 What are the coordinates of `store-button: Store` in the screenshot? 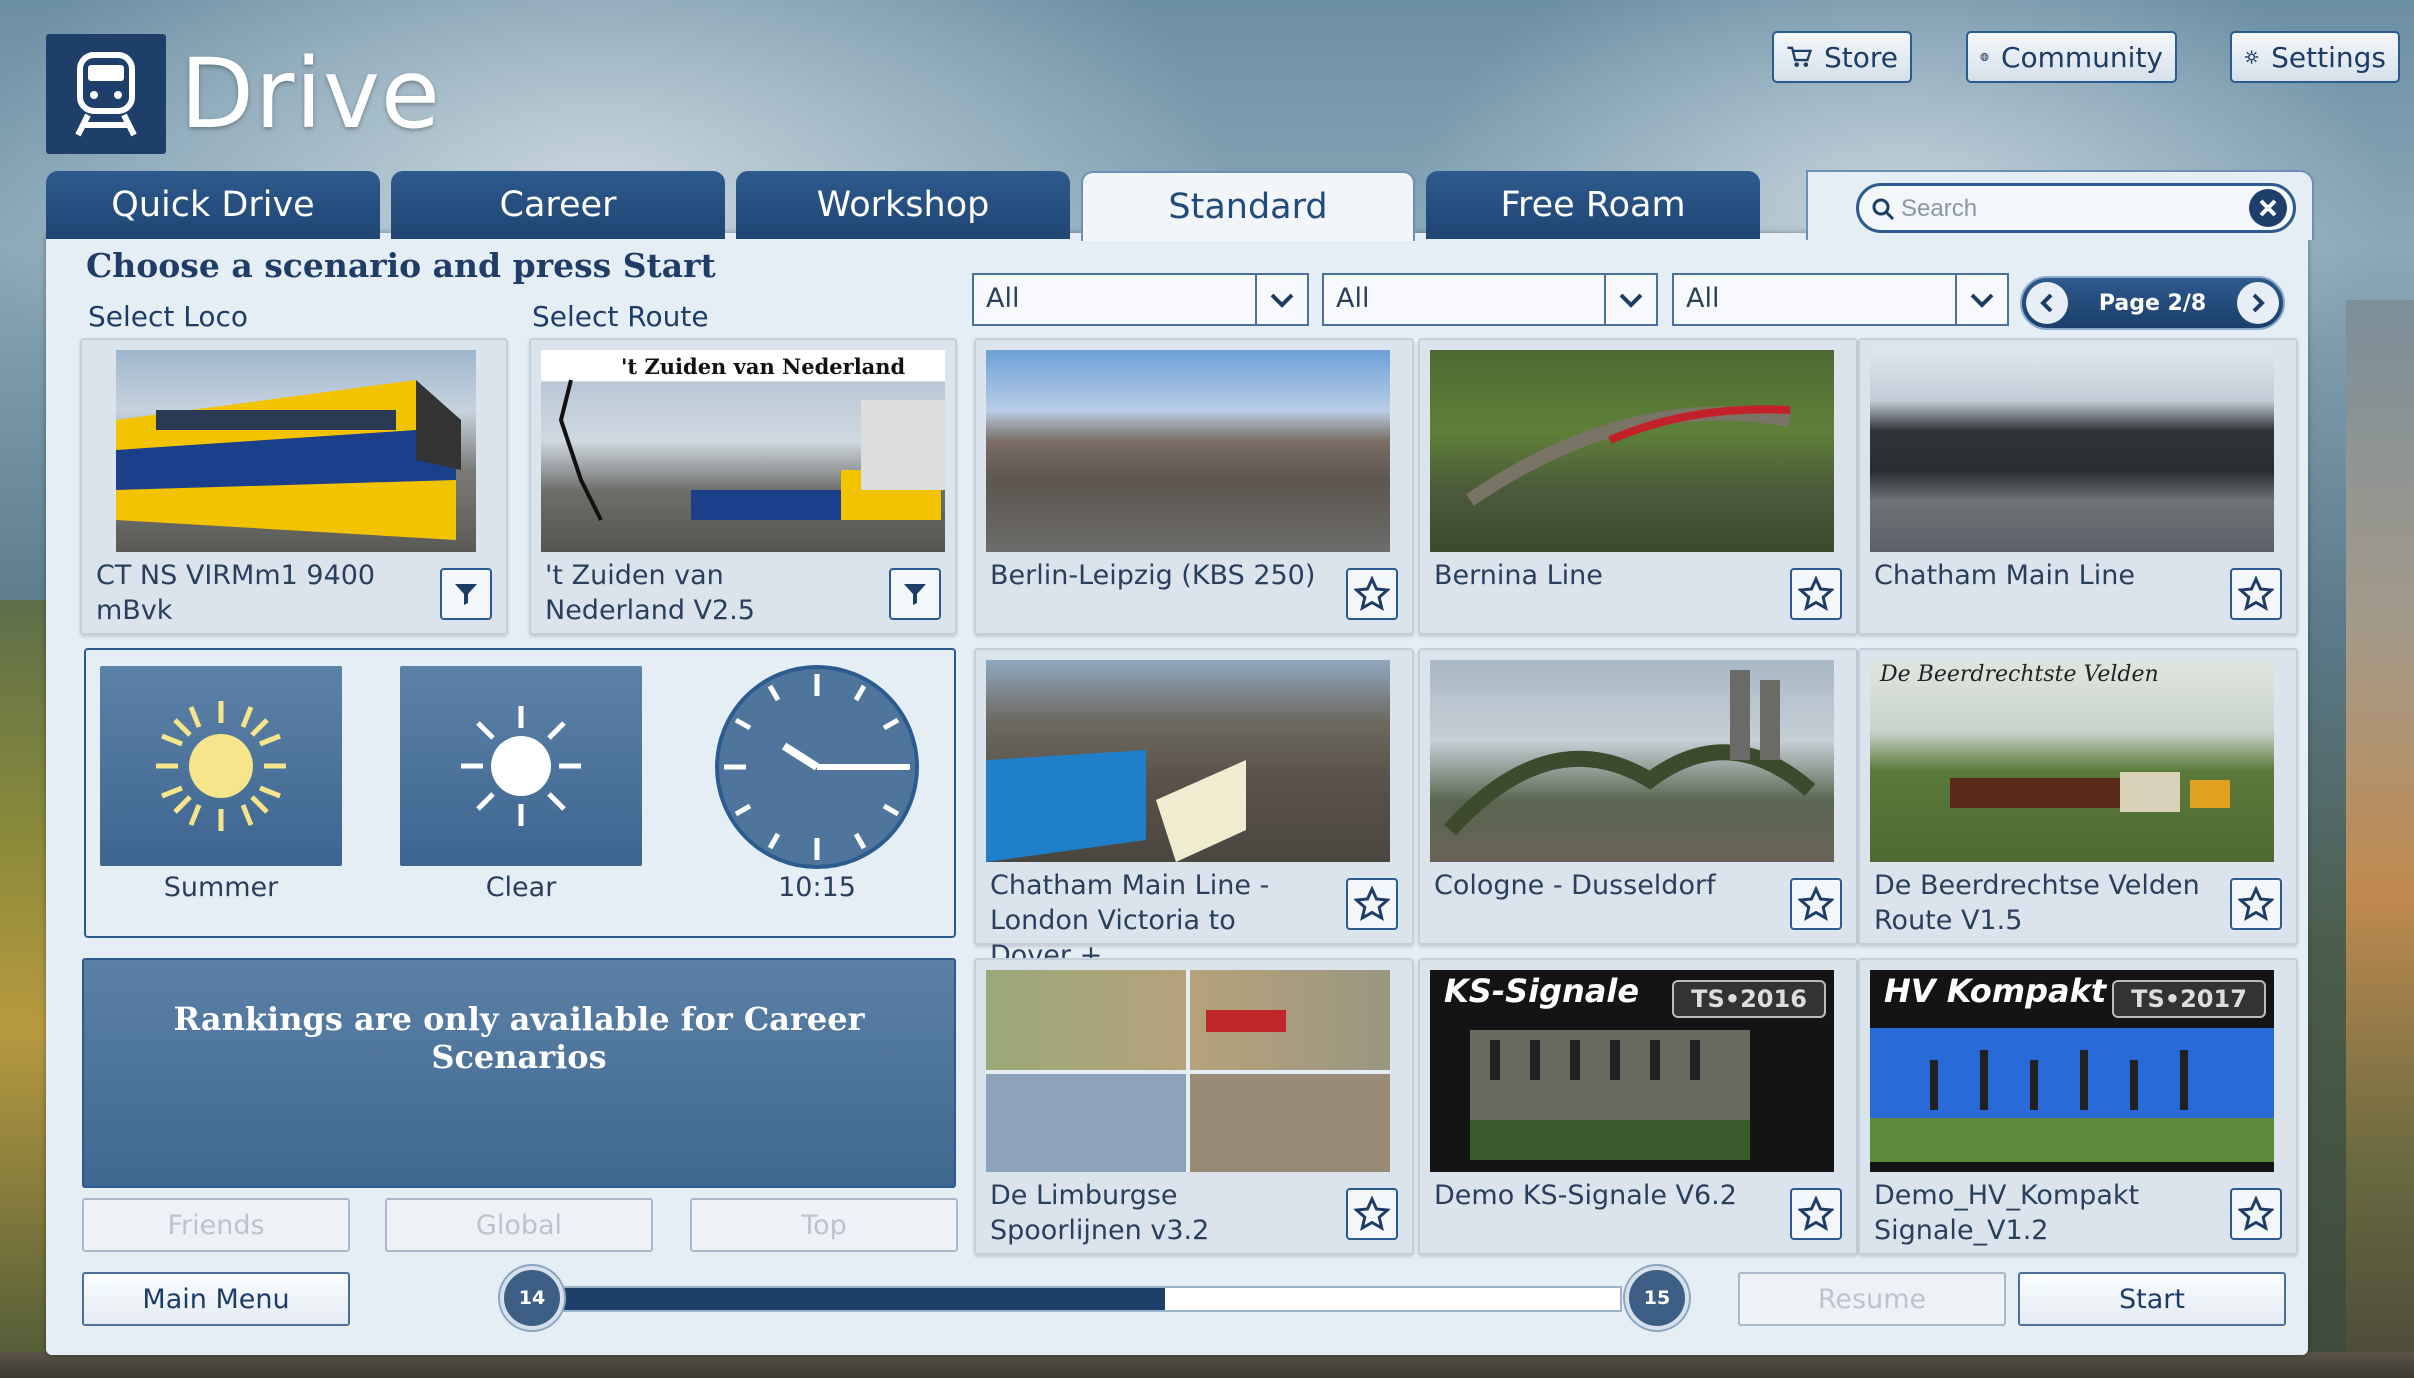 It's located at (1842, 57).